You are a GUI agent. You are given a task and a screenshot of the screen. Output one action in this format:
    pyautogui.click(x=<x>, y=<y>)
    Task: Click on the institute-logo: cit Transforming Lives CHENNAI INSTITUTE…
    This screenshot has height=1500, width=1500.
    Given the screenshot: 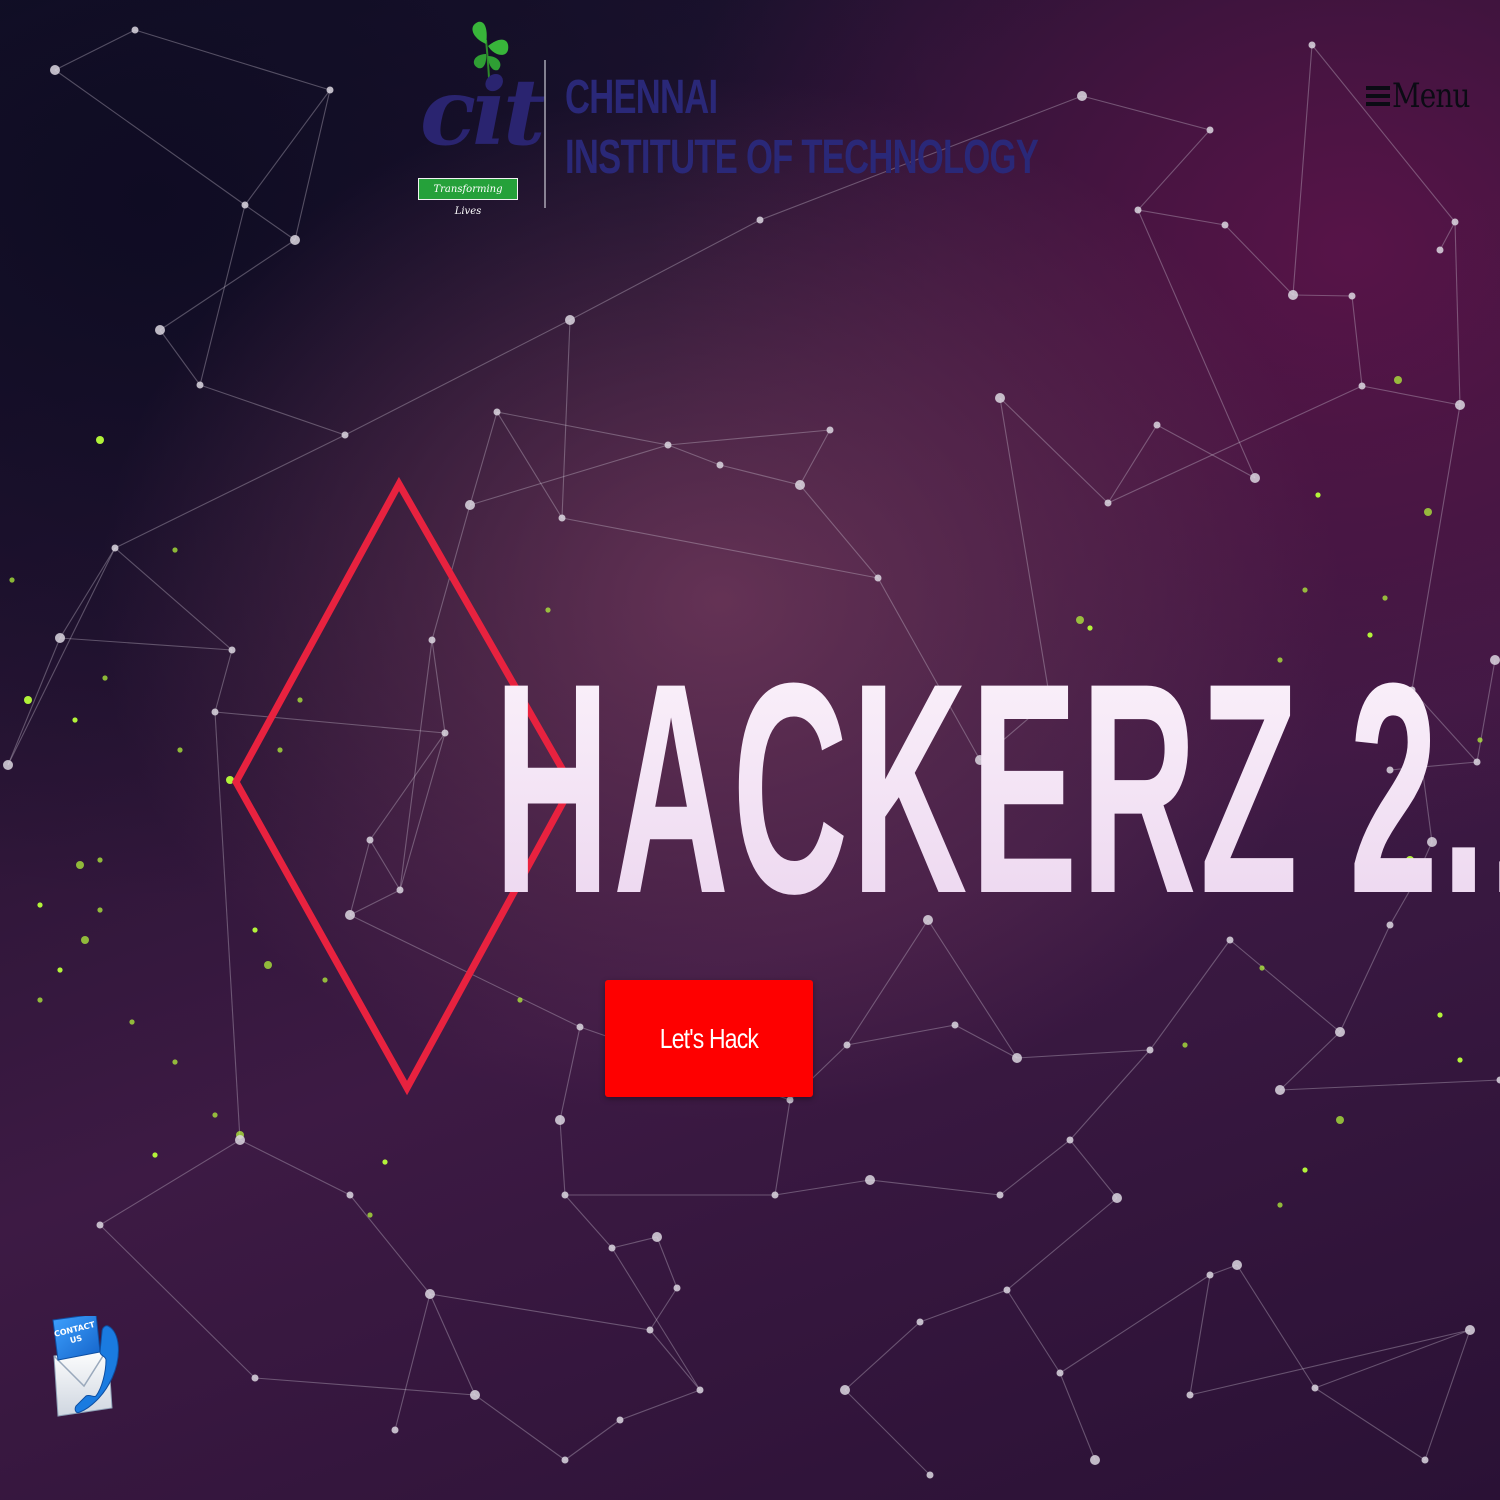 What is the action you would take?
    pyautogui.click(x=725, y=118)
    